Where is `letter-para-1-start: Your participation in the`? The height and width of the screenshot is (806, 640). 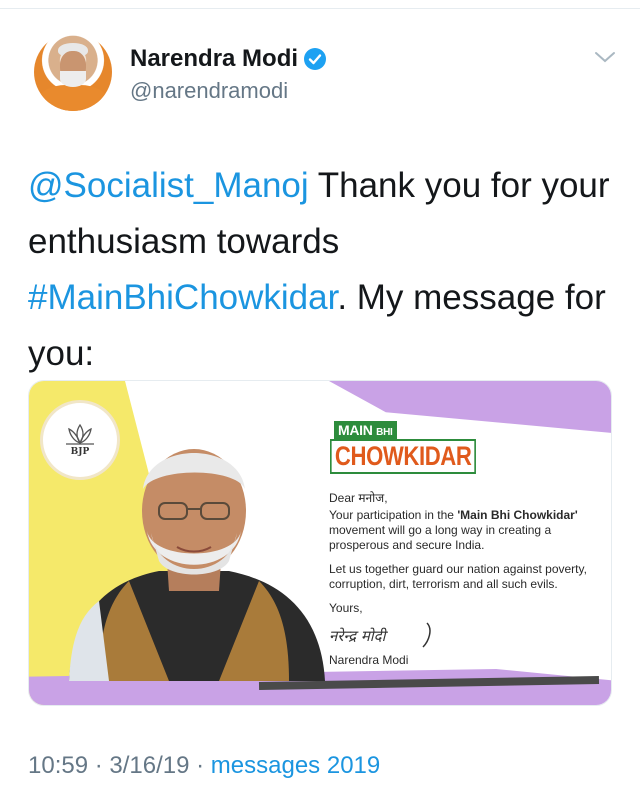
letter-para-1-start: Your participation in the is located at coordinates (393, 515).